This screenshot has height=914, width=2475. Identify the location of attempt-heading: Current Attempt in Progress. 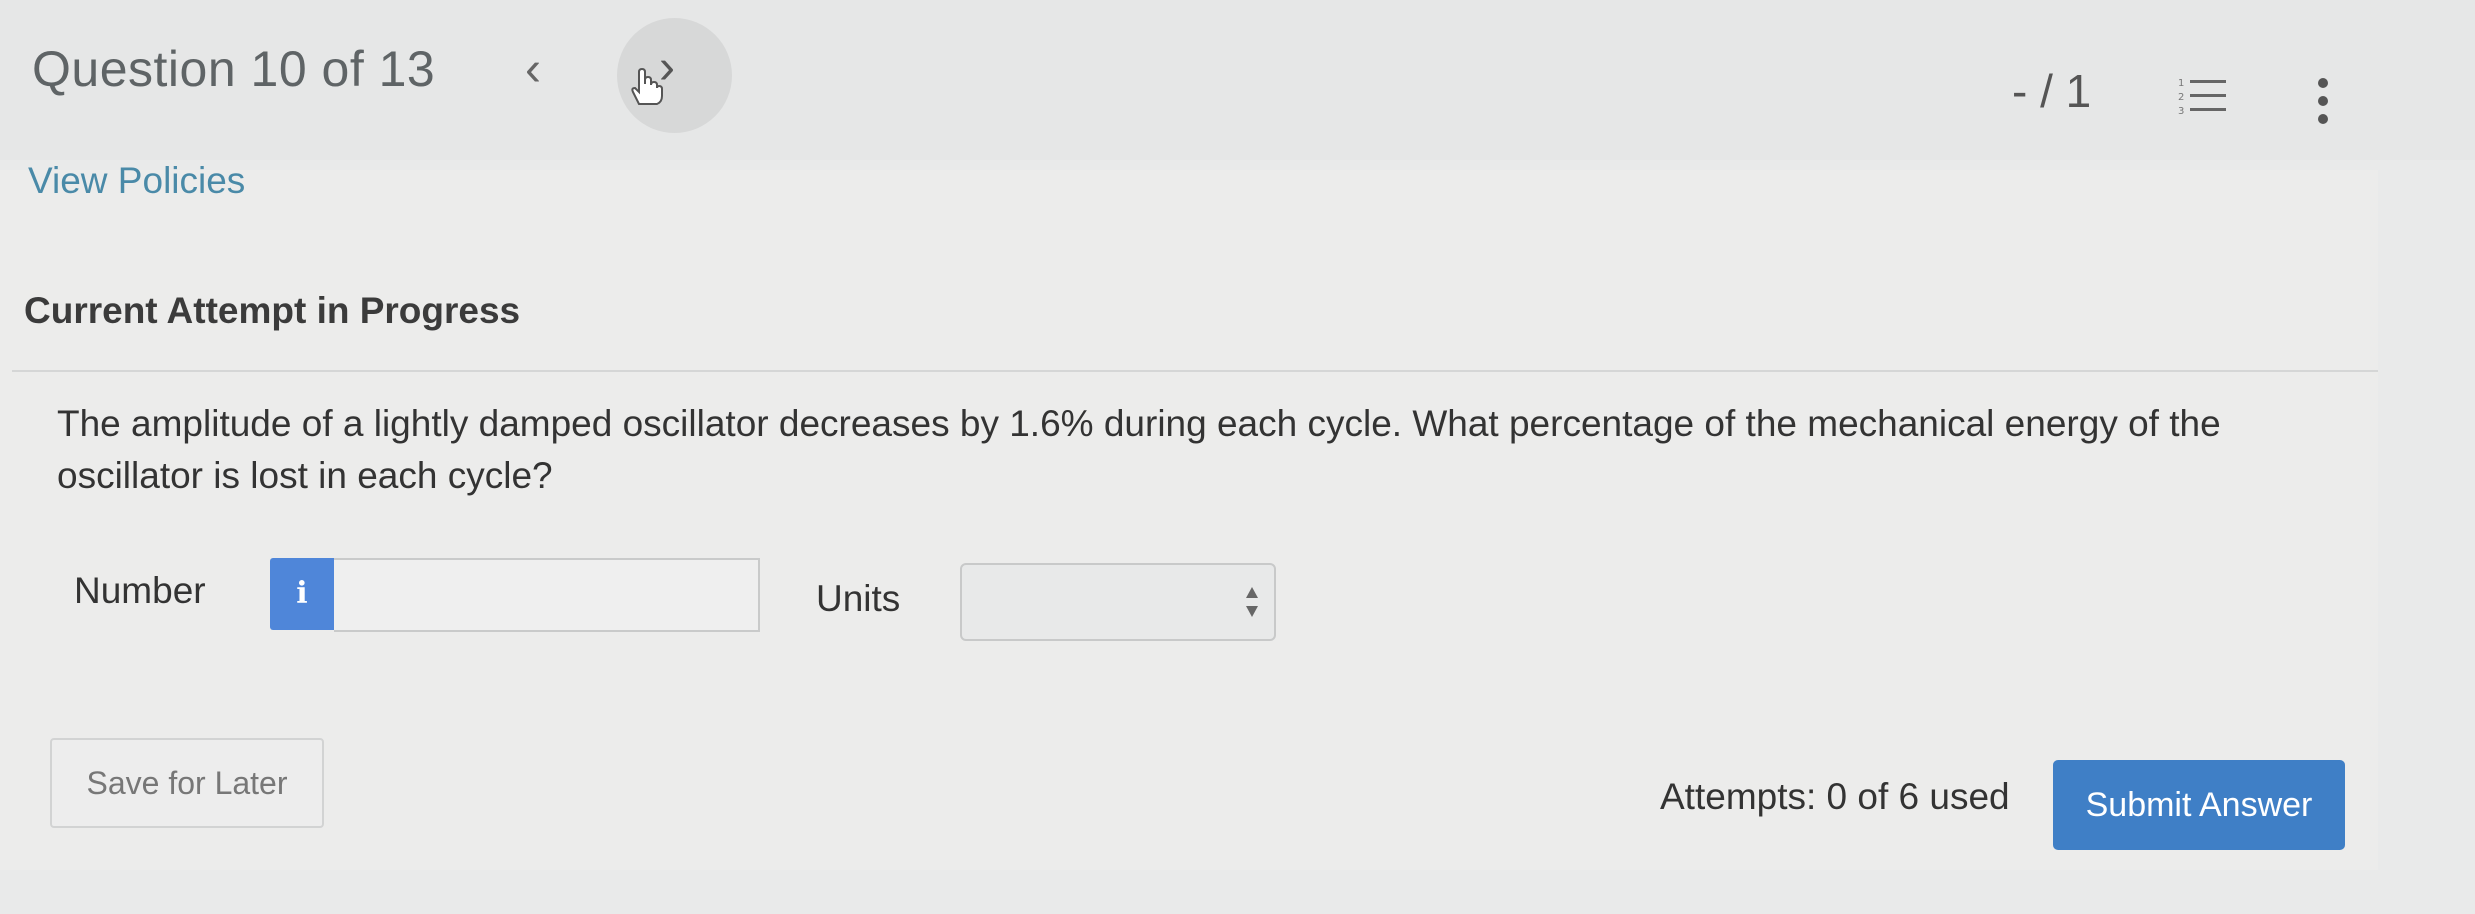
(272, 310).